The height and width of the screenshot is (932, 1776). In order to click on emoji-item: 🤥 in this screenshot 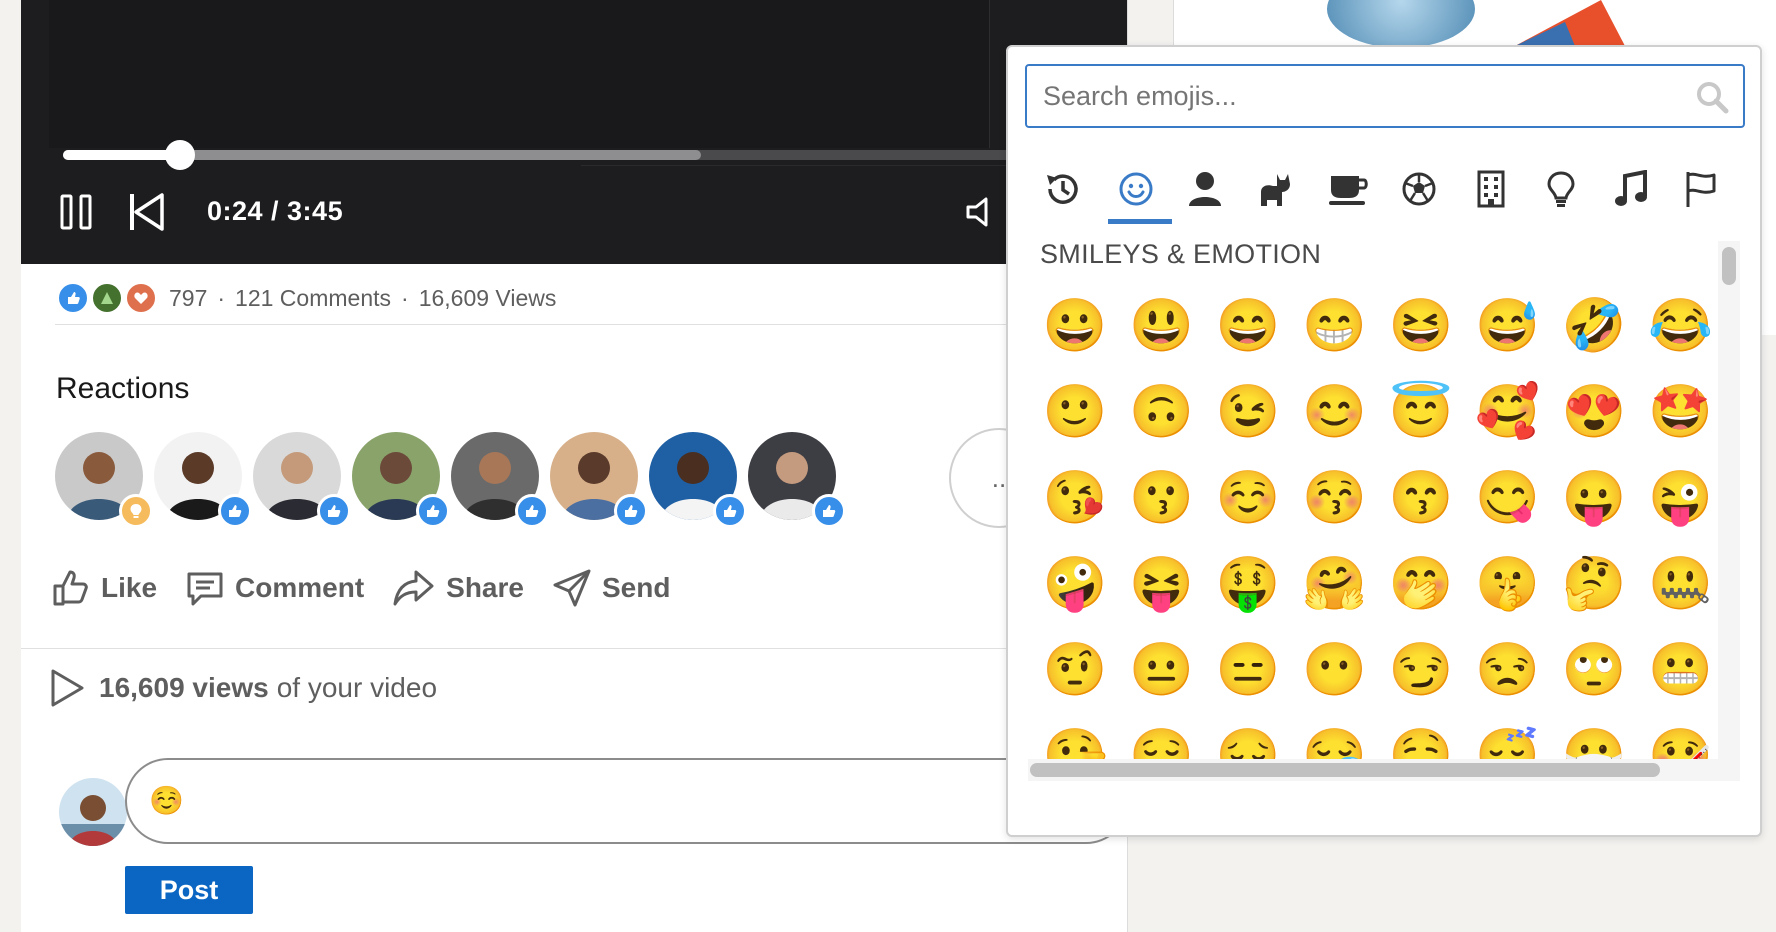, I will do `click(1075, 736)`.